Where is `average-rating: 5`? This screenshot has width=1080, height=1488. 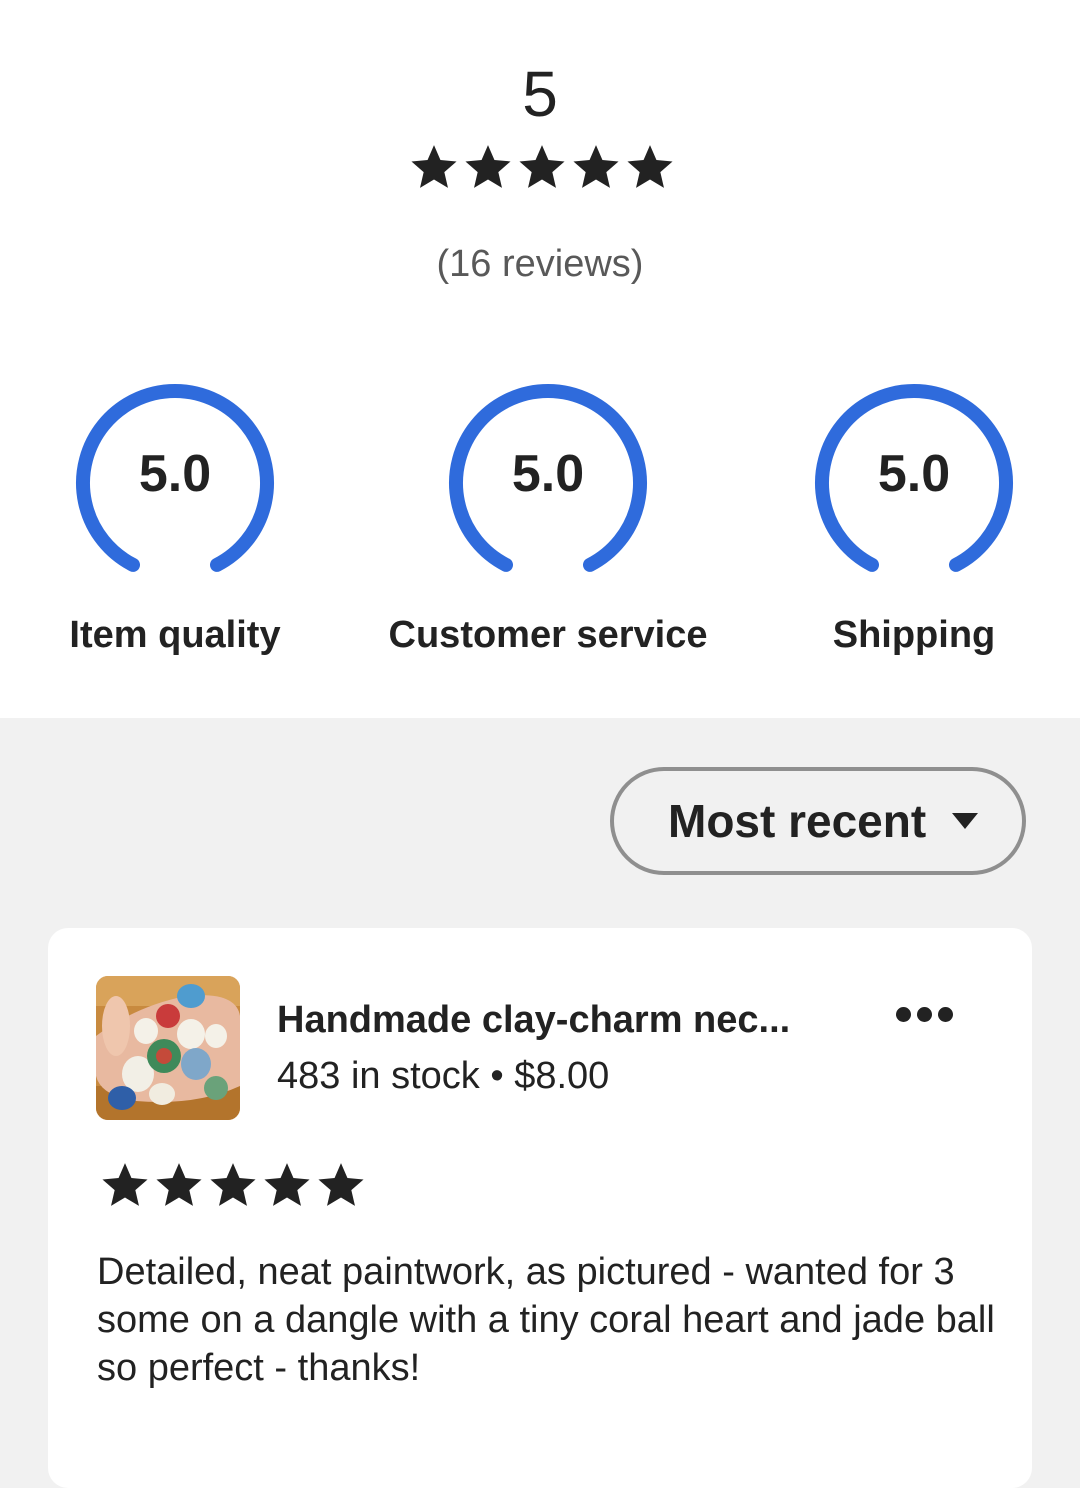 average-rating: 5 is located at coordinates (540, 94).